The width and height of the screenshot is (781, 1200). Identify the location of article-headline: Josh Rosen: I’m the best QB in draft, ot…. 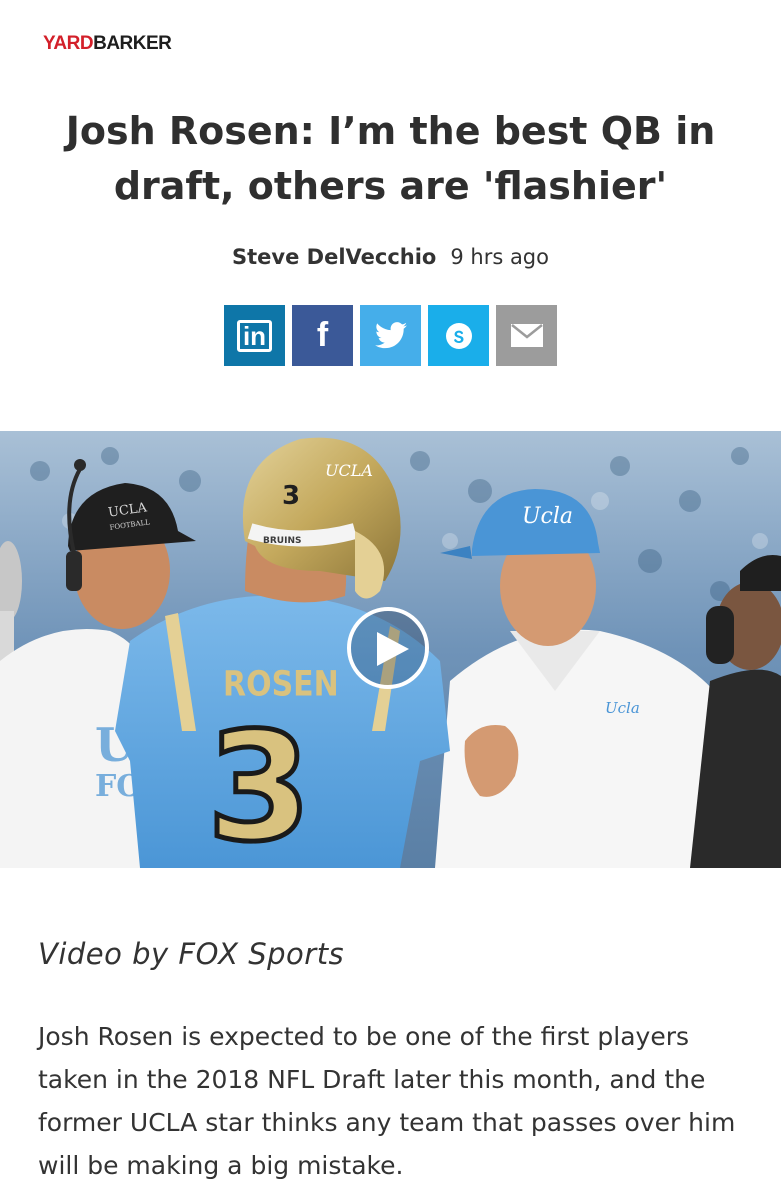
(390, 158).